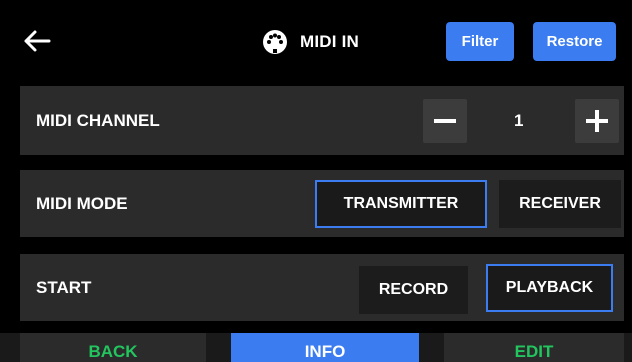 This screenshot has width=632, height=362. I want to click on midi-mode-label: MIDI MODE, so click(82, 203).